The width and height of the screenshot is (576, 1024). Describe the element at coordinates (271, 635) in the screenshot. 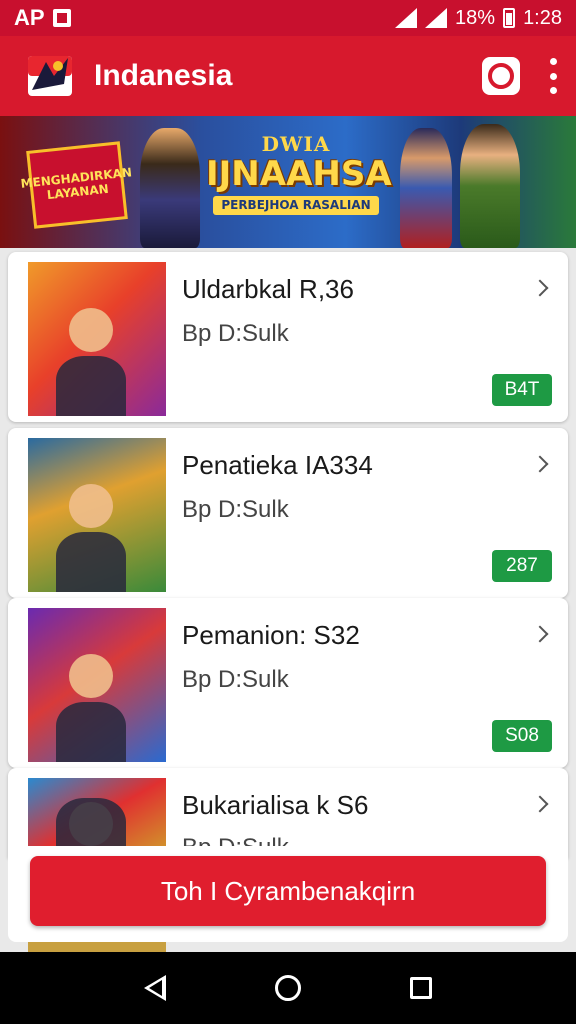

I see `item-title: Pemanion: S32` at that location.